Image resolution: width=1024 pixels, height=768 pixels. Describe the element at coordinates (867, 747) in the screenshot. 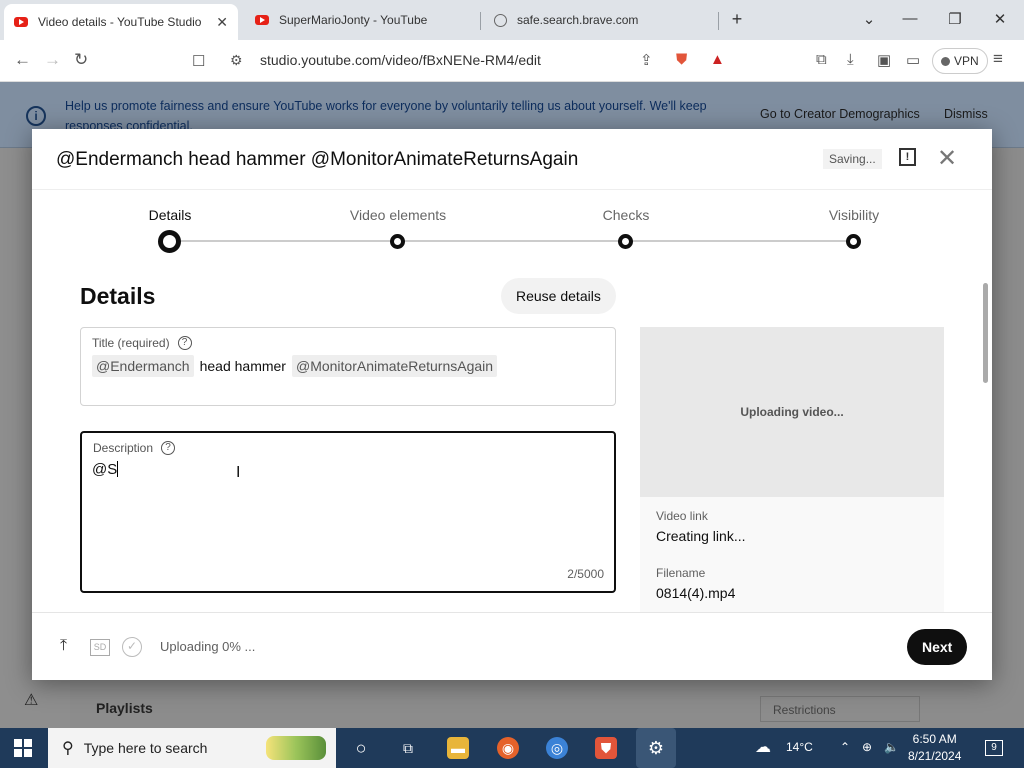

I see `network-icon: ⊕` at that location.